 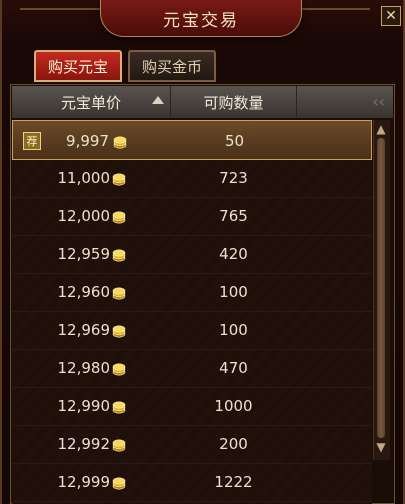 I want to click on quantity-column-header: 可购数量, so click(x=234, y=102).